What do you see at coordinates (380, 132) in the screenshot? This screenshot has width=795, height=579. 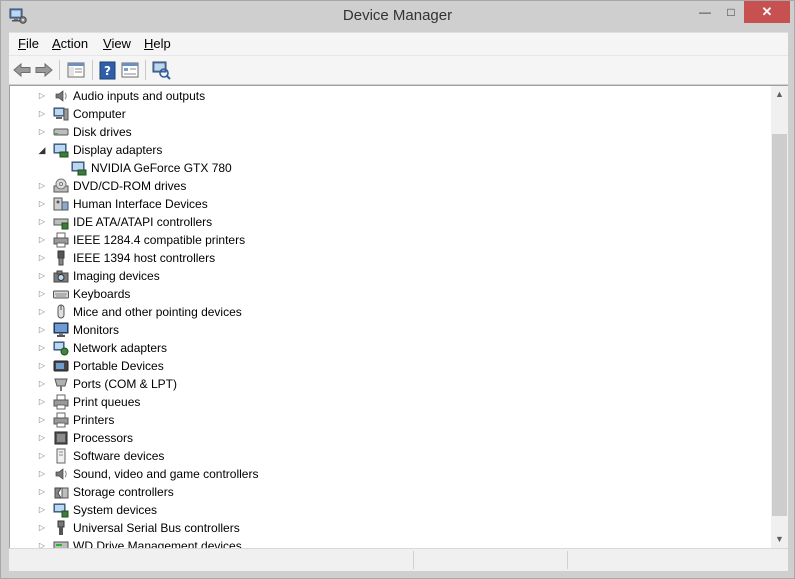 I see `tree-category-disk-drives: ▷ Disk drives` at bounding box center [380, 132].